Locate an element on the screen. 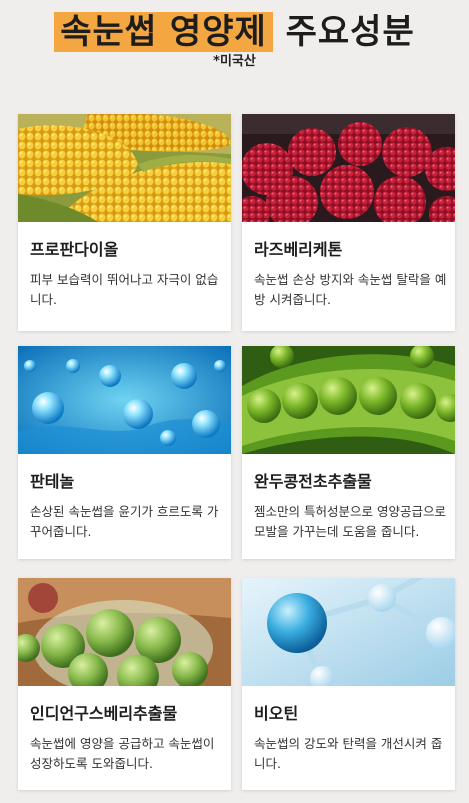 This screenshot has width=469, height=803. title-highlight: 속눈썹 영양제 is located at coordinates (163, 32).